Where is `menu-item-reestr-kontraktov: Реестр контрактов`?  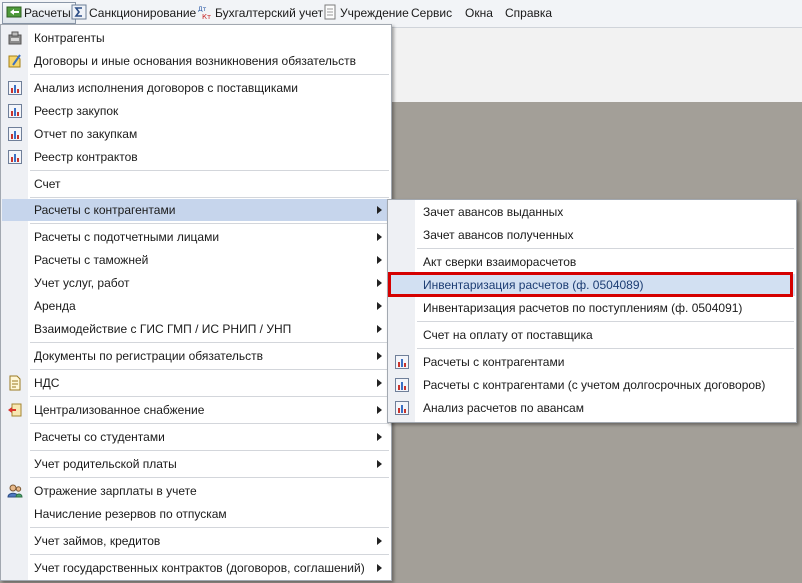
menu-item-reestr-kontraktov: Реестр контрактов is located at coordinates (196, 157).